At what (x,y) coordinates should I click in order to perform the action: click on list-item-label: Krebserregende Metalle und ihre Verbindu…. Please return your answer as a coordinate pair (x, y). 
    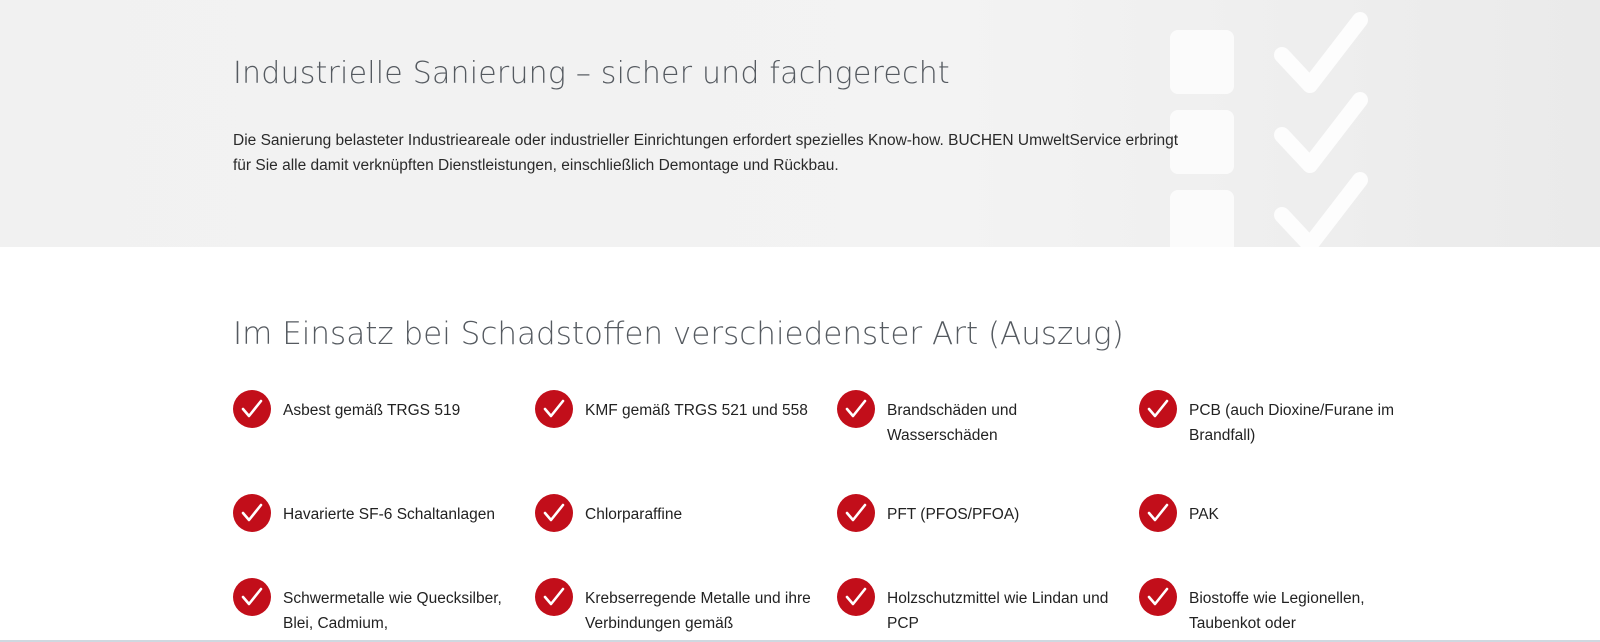
    Looking at the image, I should click on (698, 611).